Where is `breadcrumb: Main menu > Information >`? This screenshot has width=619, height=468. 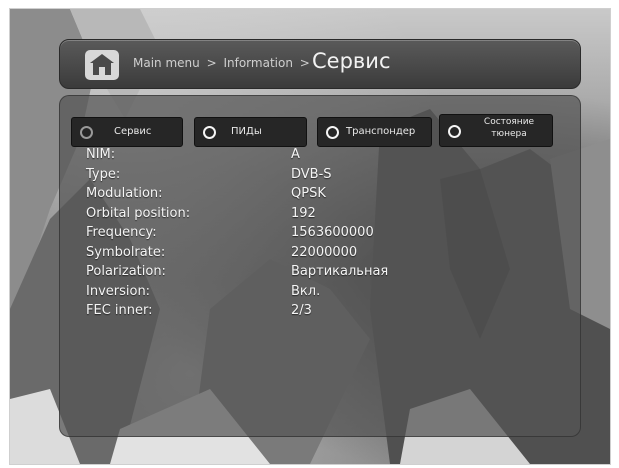 breadcrumb: Main menu > Information > is located at coordinates (223, 63).